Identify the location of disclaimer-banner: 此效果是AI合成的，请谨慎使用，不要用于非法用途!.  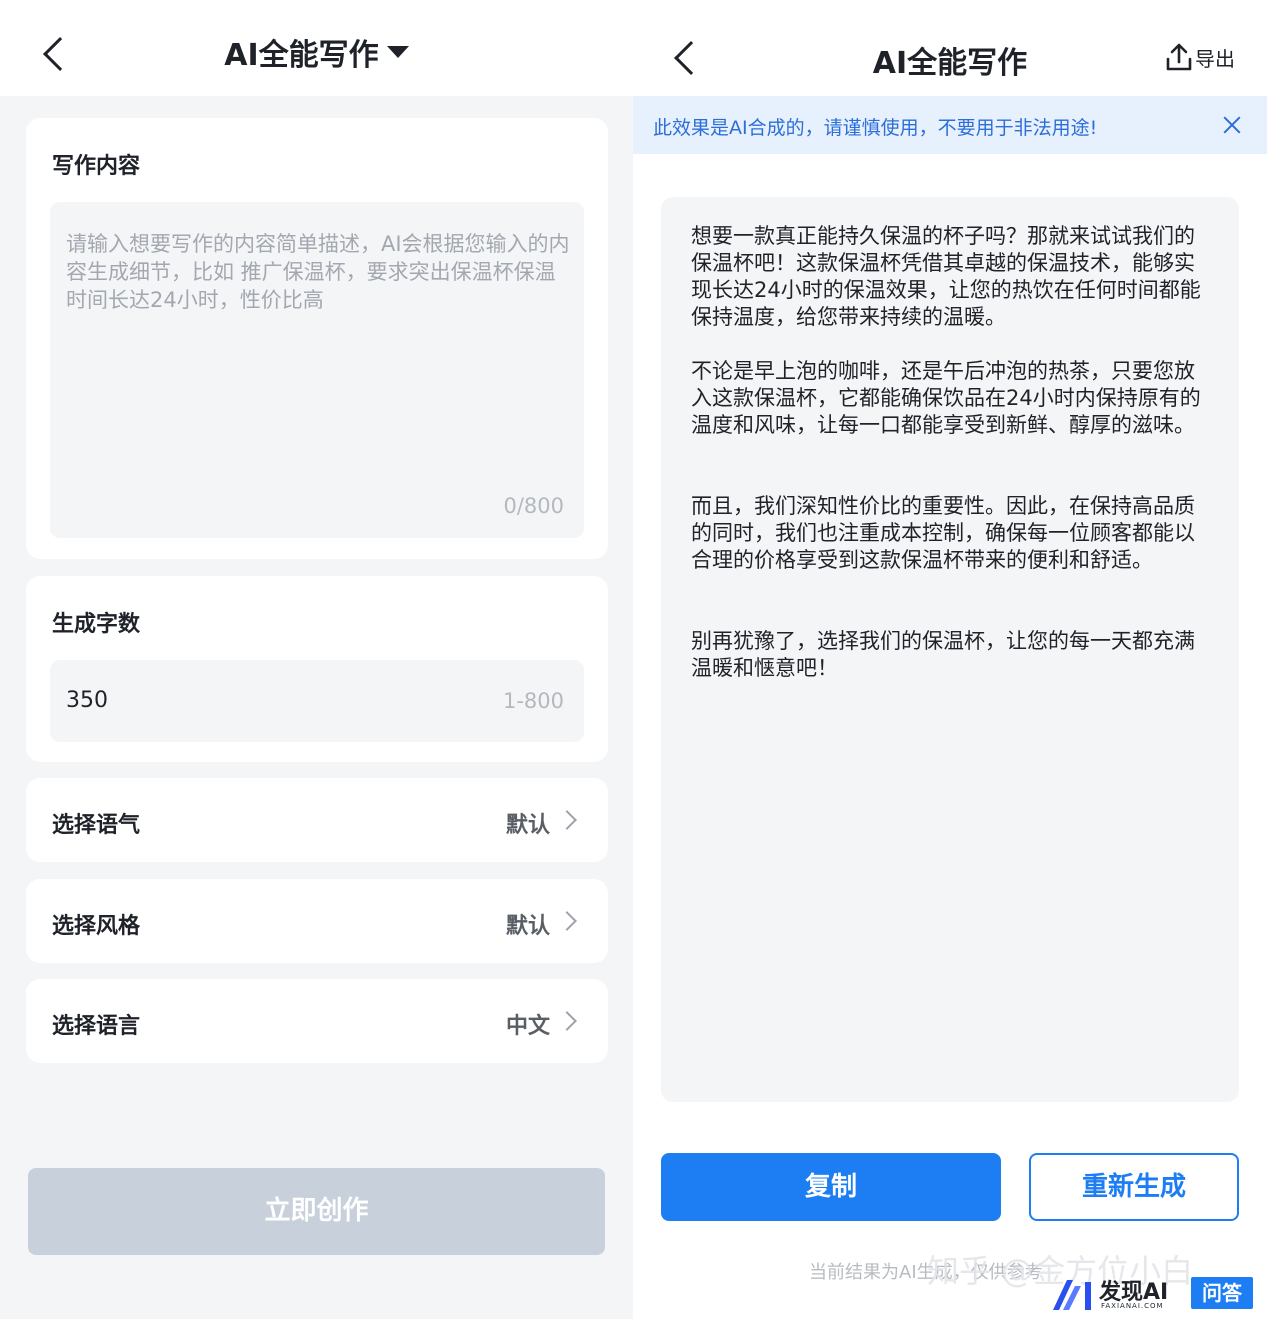
(950, 125).